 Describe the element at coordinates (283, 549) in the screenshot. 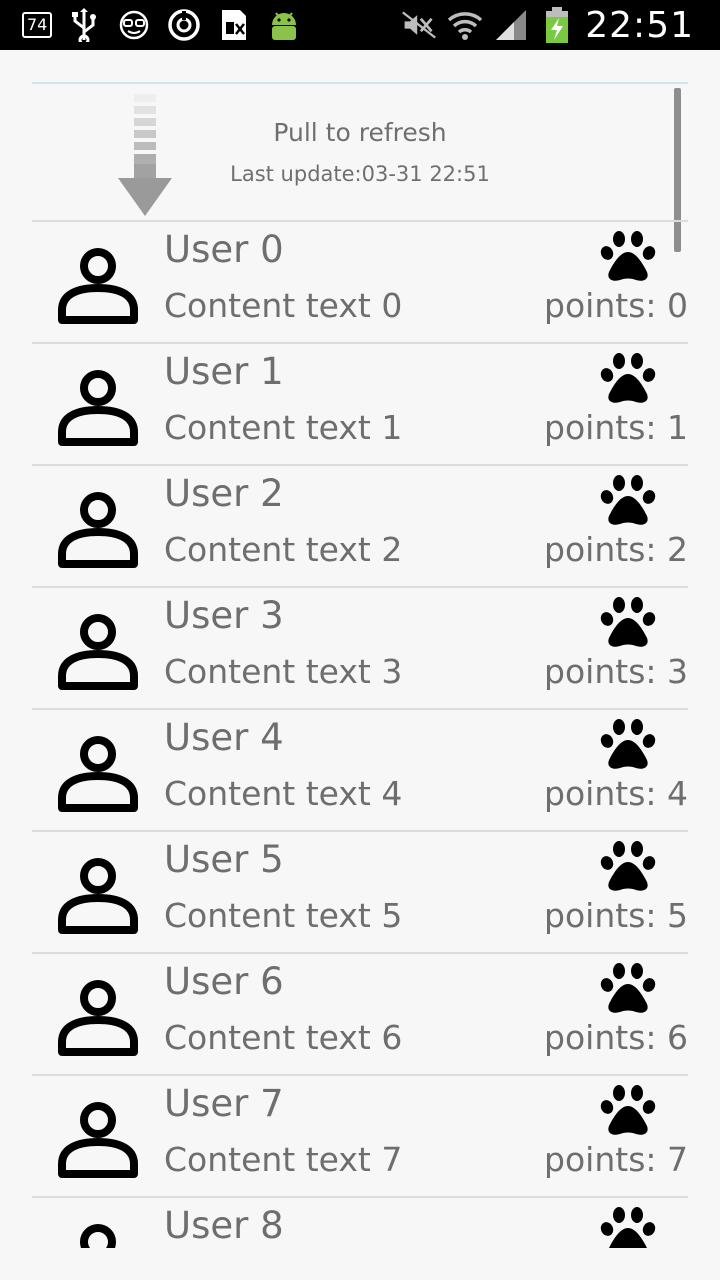

I see `content-text: Content text 2` at that location.